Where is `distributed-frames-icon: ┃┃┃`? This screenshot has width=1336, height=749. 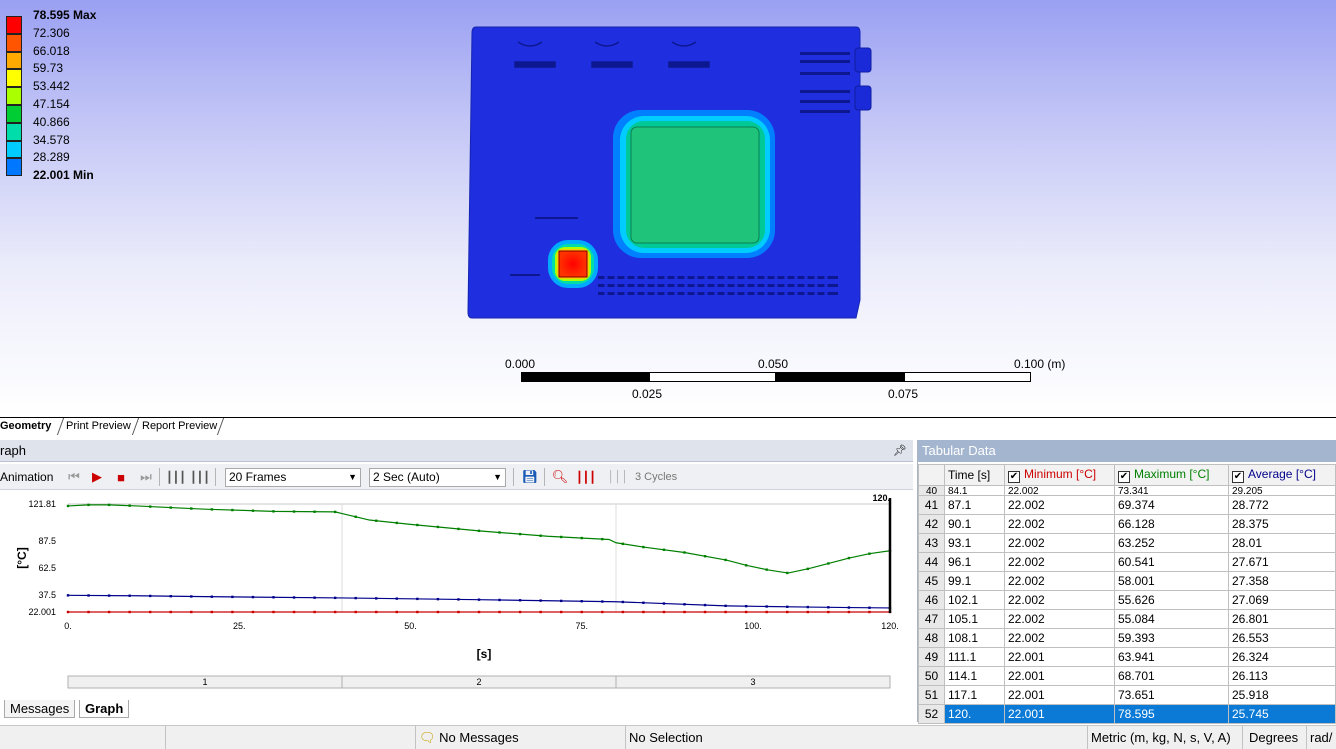 distributed-frames-icon: ┃┃┃ is located at coordinates (176, 477).